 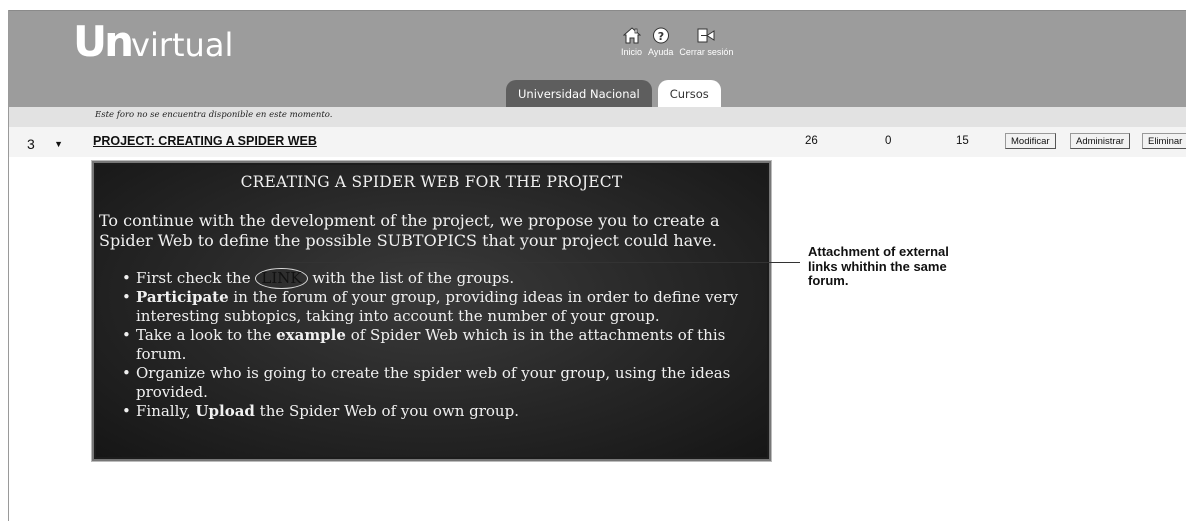 I want to click on order-select: 3 ▼, so click(x=47, y=144).